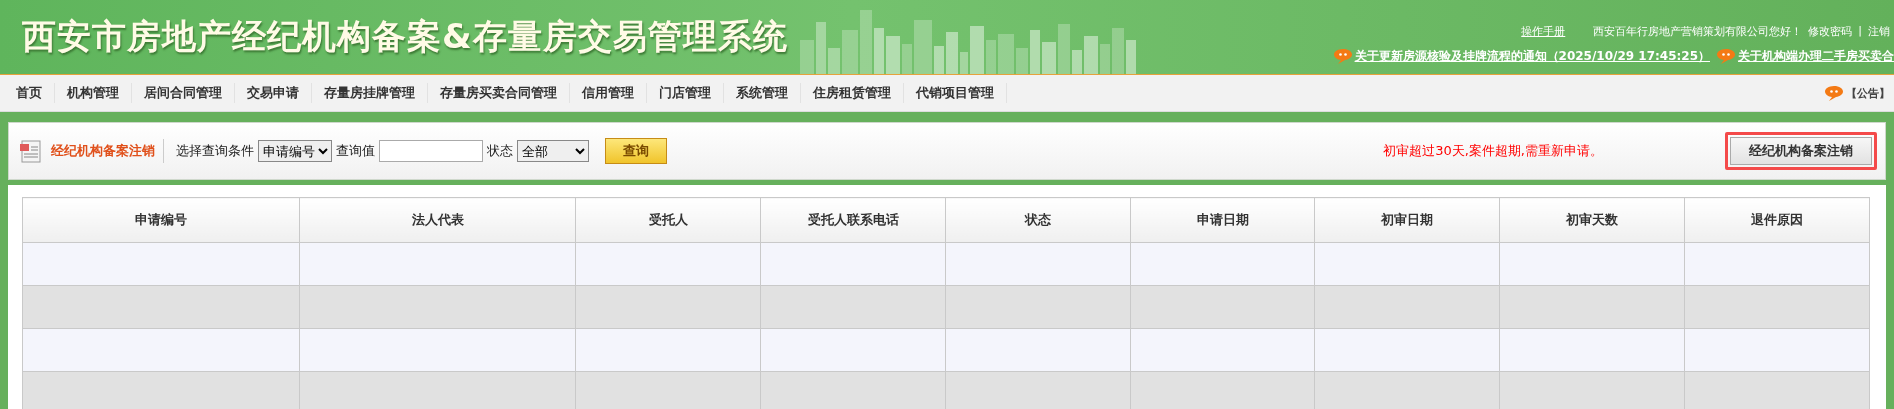 This screenshot has width=1894, height=409. Describe the element at coordinates (105, 151) in the screenshot. I see `page-title: 经纪机构备案注销` at that location.